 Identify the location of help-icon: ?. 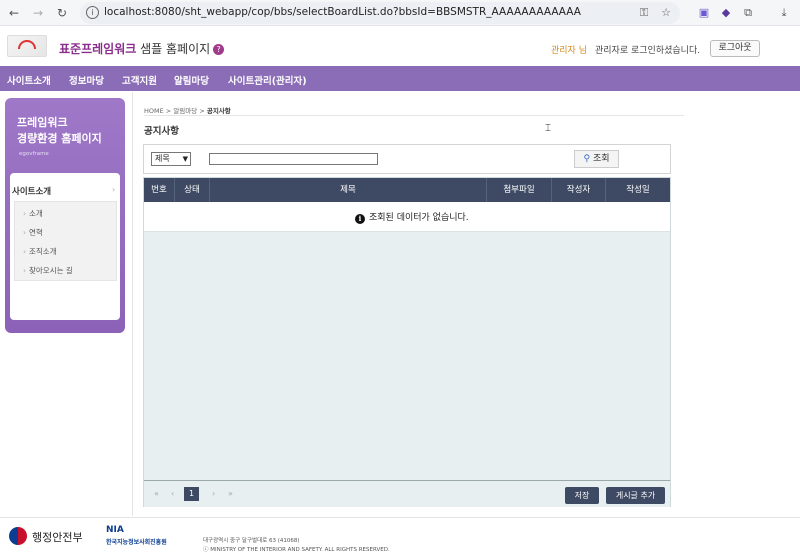
(219, 49).